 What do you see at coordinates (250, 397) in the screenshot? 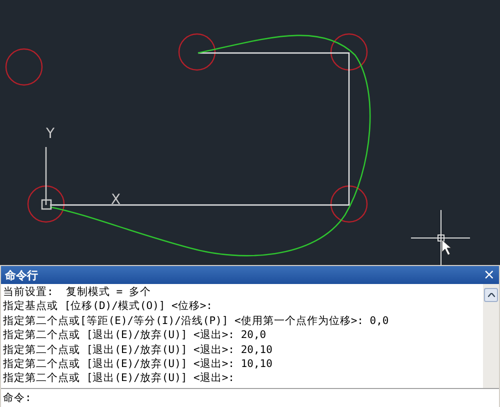
I see `command-input: 命令:` at bounding box center [250, 397].